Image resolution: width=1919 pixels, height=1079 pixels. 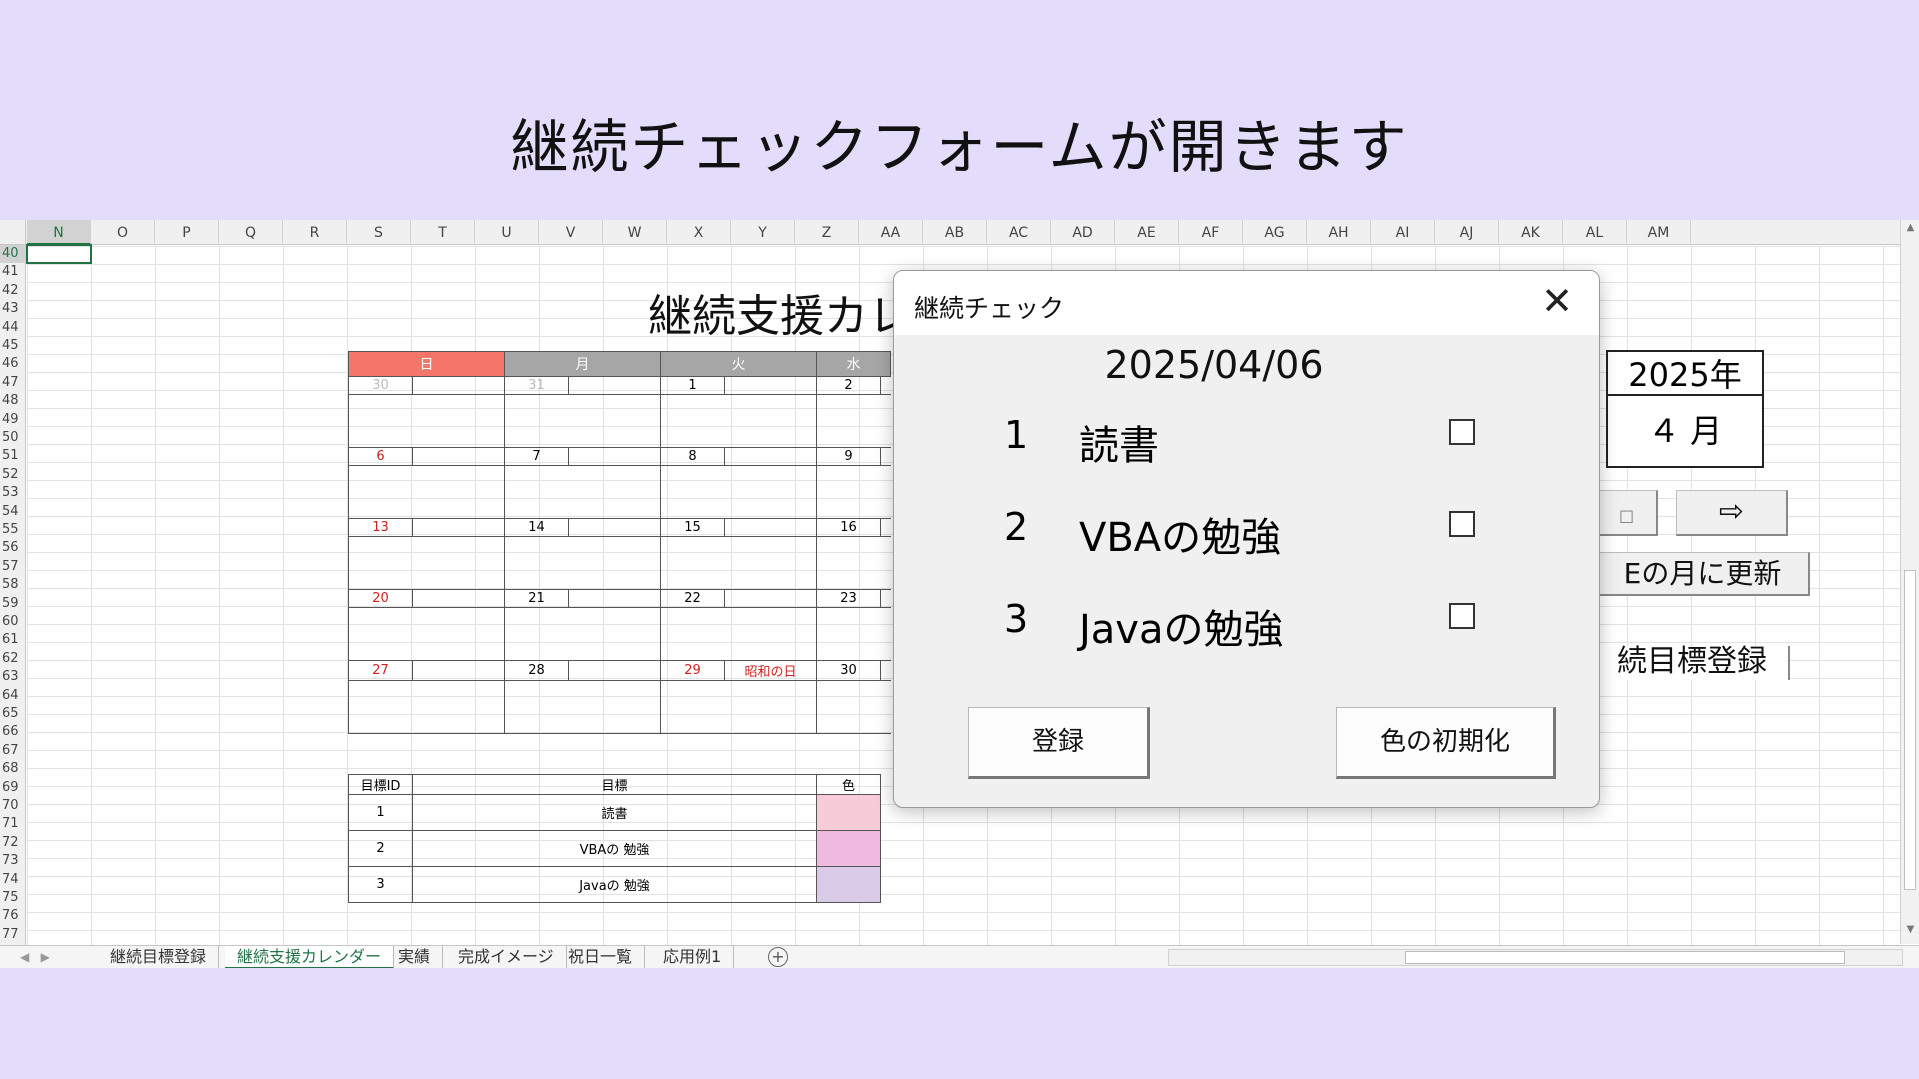 I want to click on row-48: 48, so click(x=13, y=401).